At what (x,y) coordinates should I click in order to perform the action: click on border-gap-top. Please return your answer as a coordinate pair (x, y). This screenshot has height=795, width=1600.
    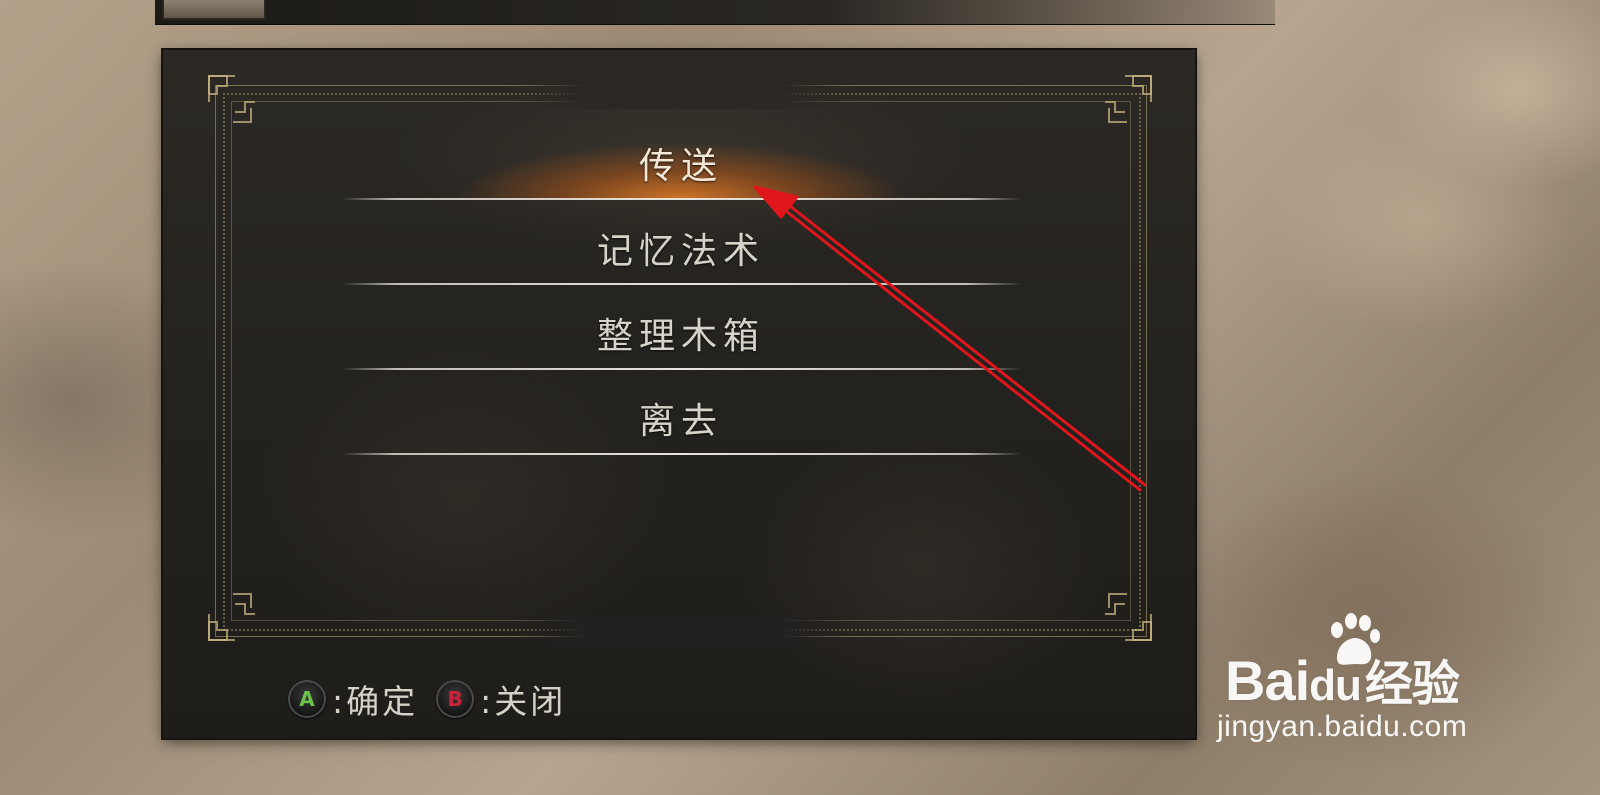
    Looking at the image, I should click on (683, 92).